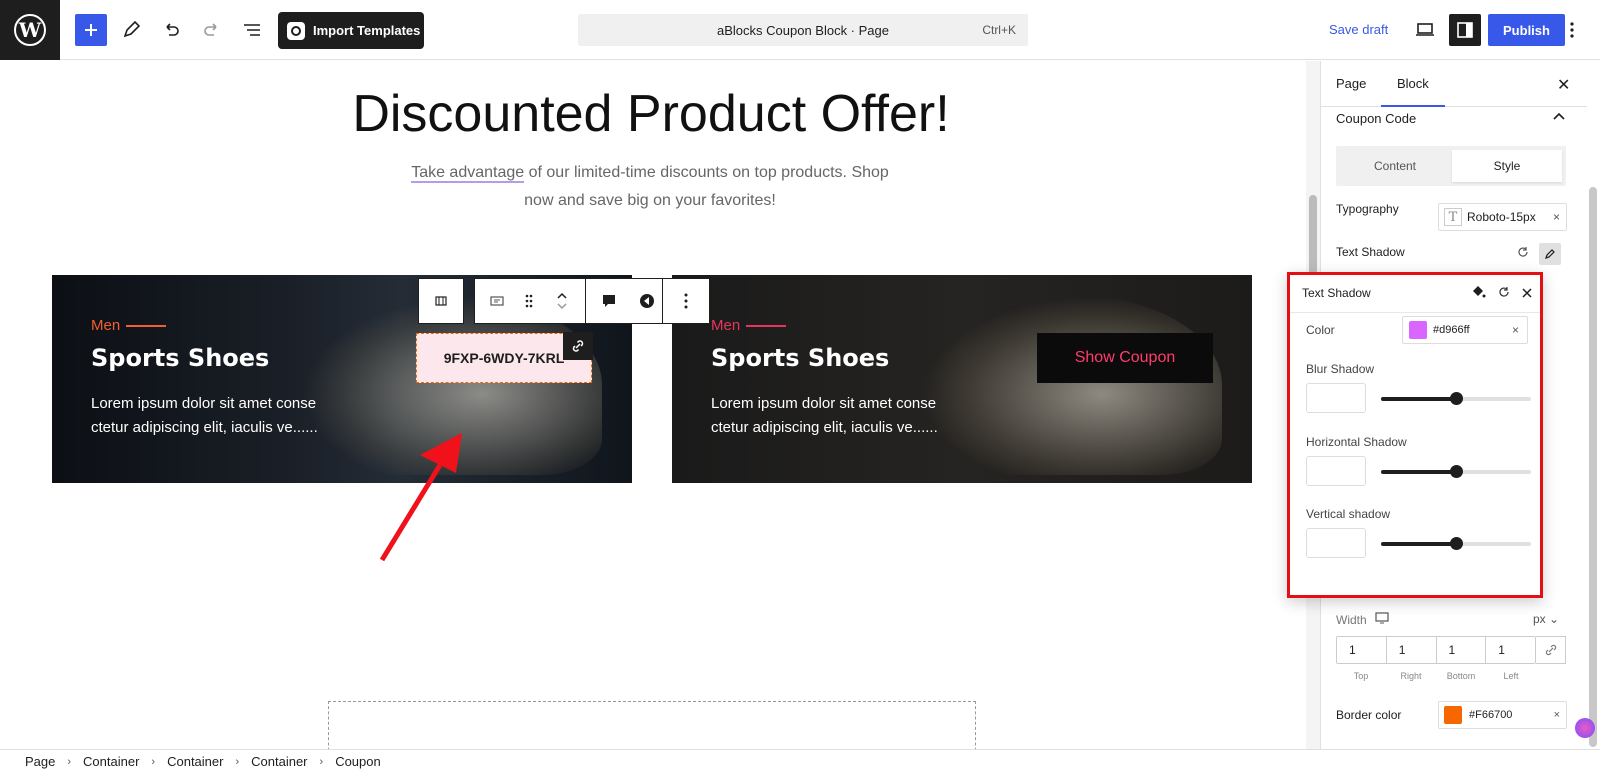  What do you see at coordinates (1526, 30) in the screenshot?
I see `publish-button: Publish` at bounding box center [1526, 30].